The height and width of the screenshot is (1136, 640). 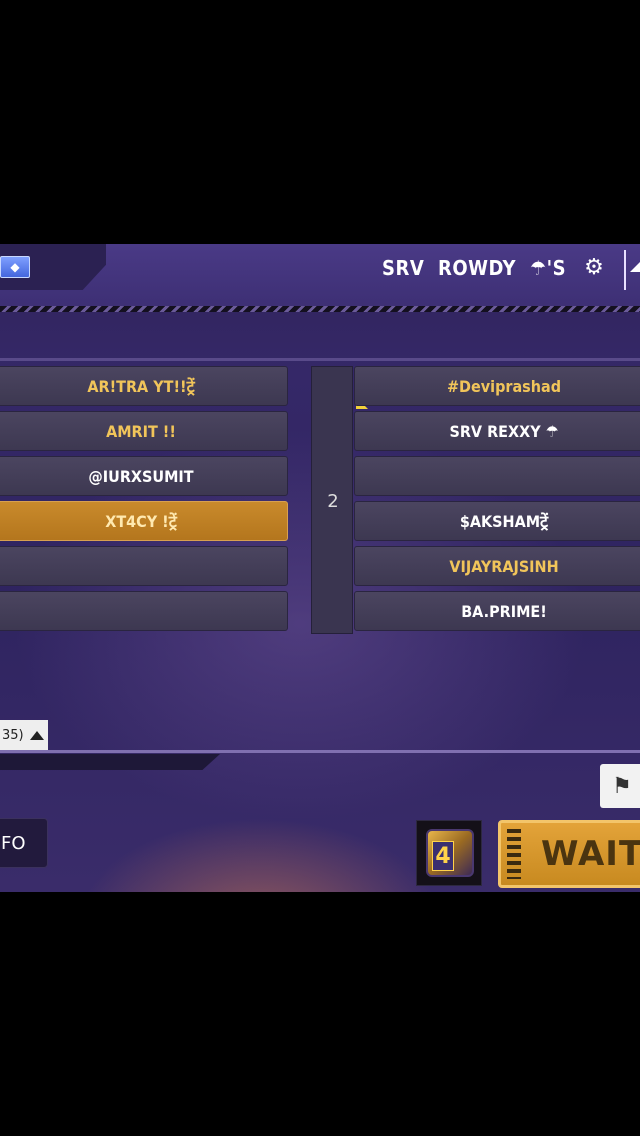 I want to click on left-slot-2: AMRIT !!, so click(x=144, y=431).